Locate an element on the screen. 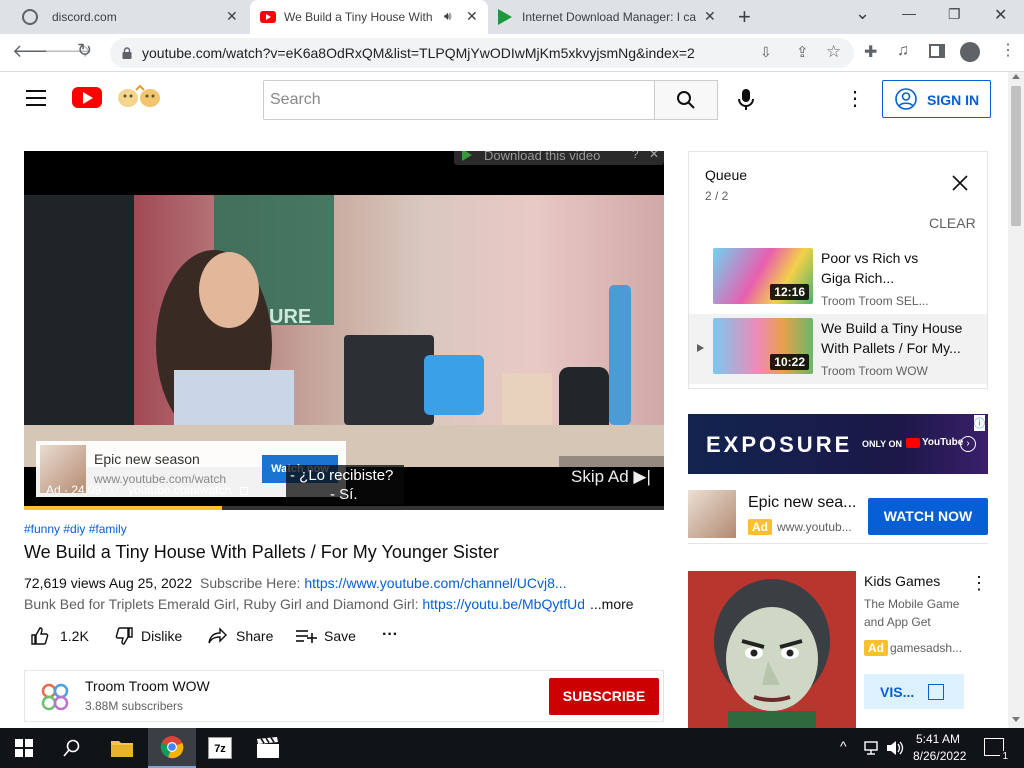 This screenshot has width=1024, height=768. tab-discord: discord.com ✕ is located at coordinates (128, 17).